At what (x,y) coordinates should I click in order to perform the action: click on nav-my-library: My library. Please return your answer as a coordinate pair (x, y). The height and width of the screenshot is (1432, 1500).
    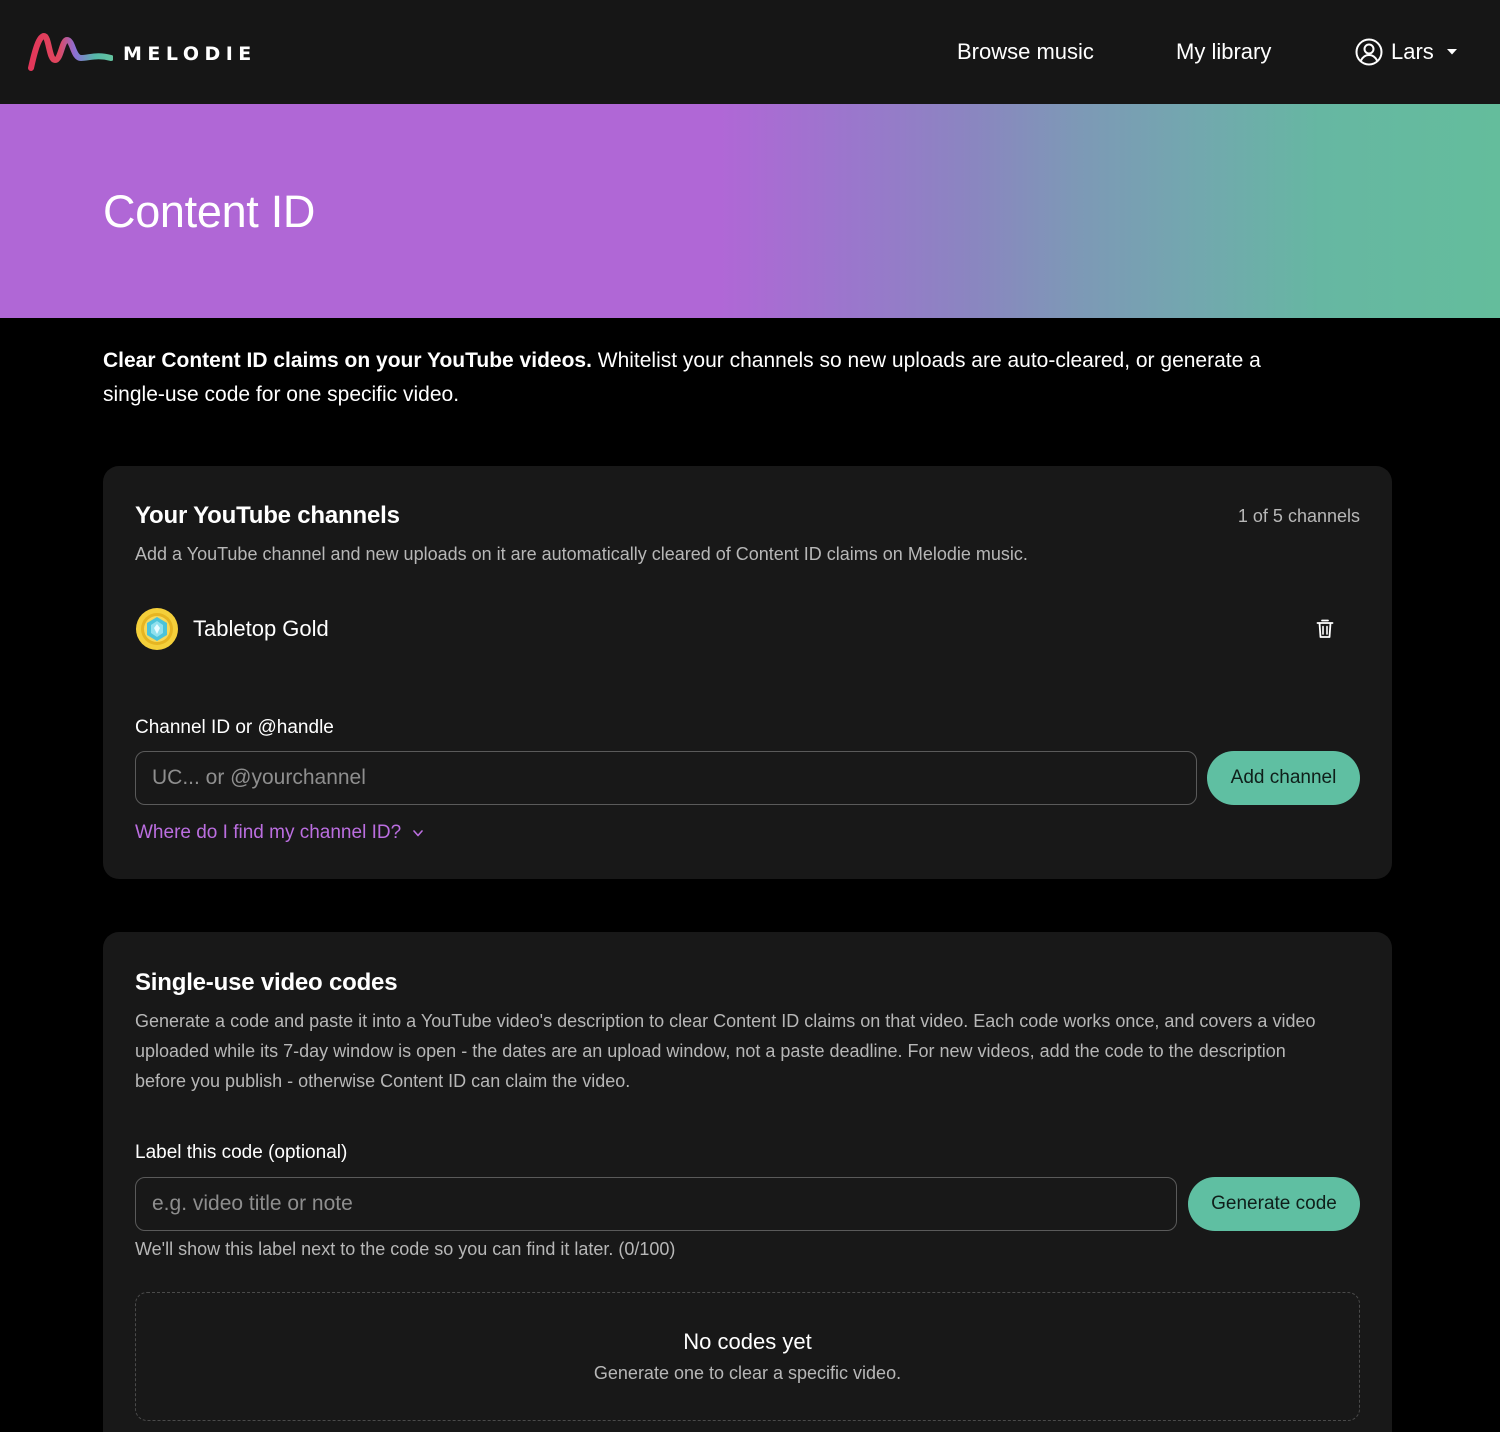
    Looking at the image, I should click on (1223, 52).